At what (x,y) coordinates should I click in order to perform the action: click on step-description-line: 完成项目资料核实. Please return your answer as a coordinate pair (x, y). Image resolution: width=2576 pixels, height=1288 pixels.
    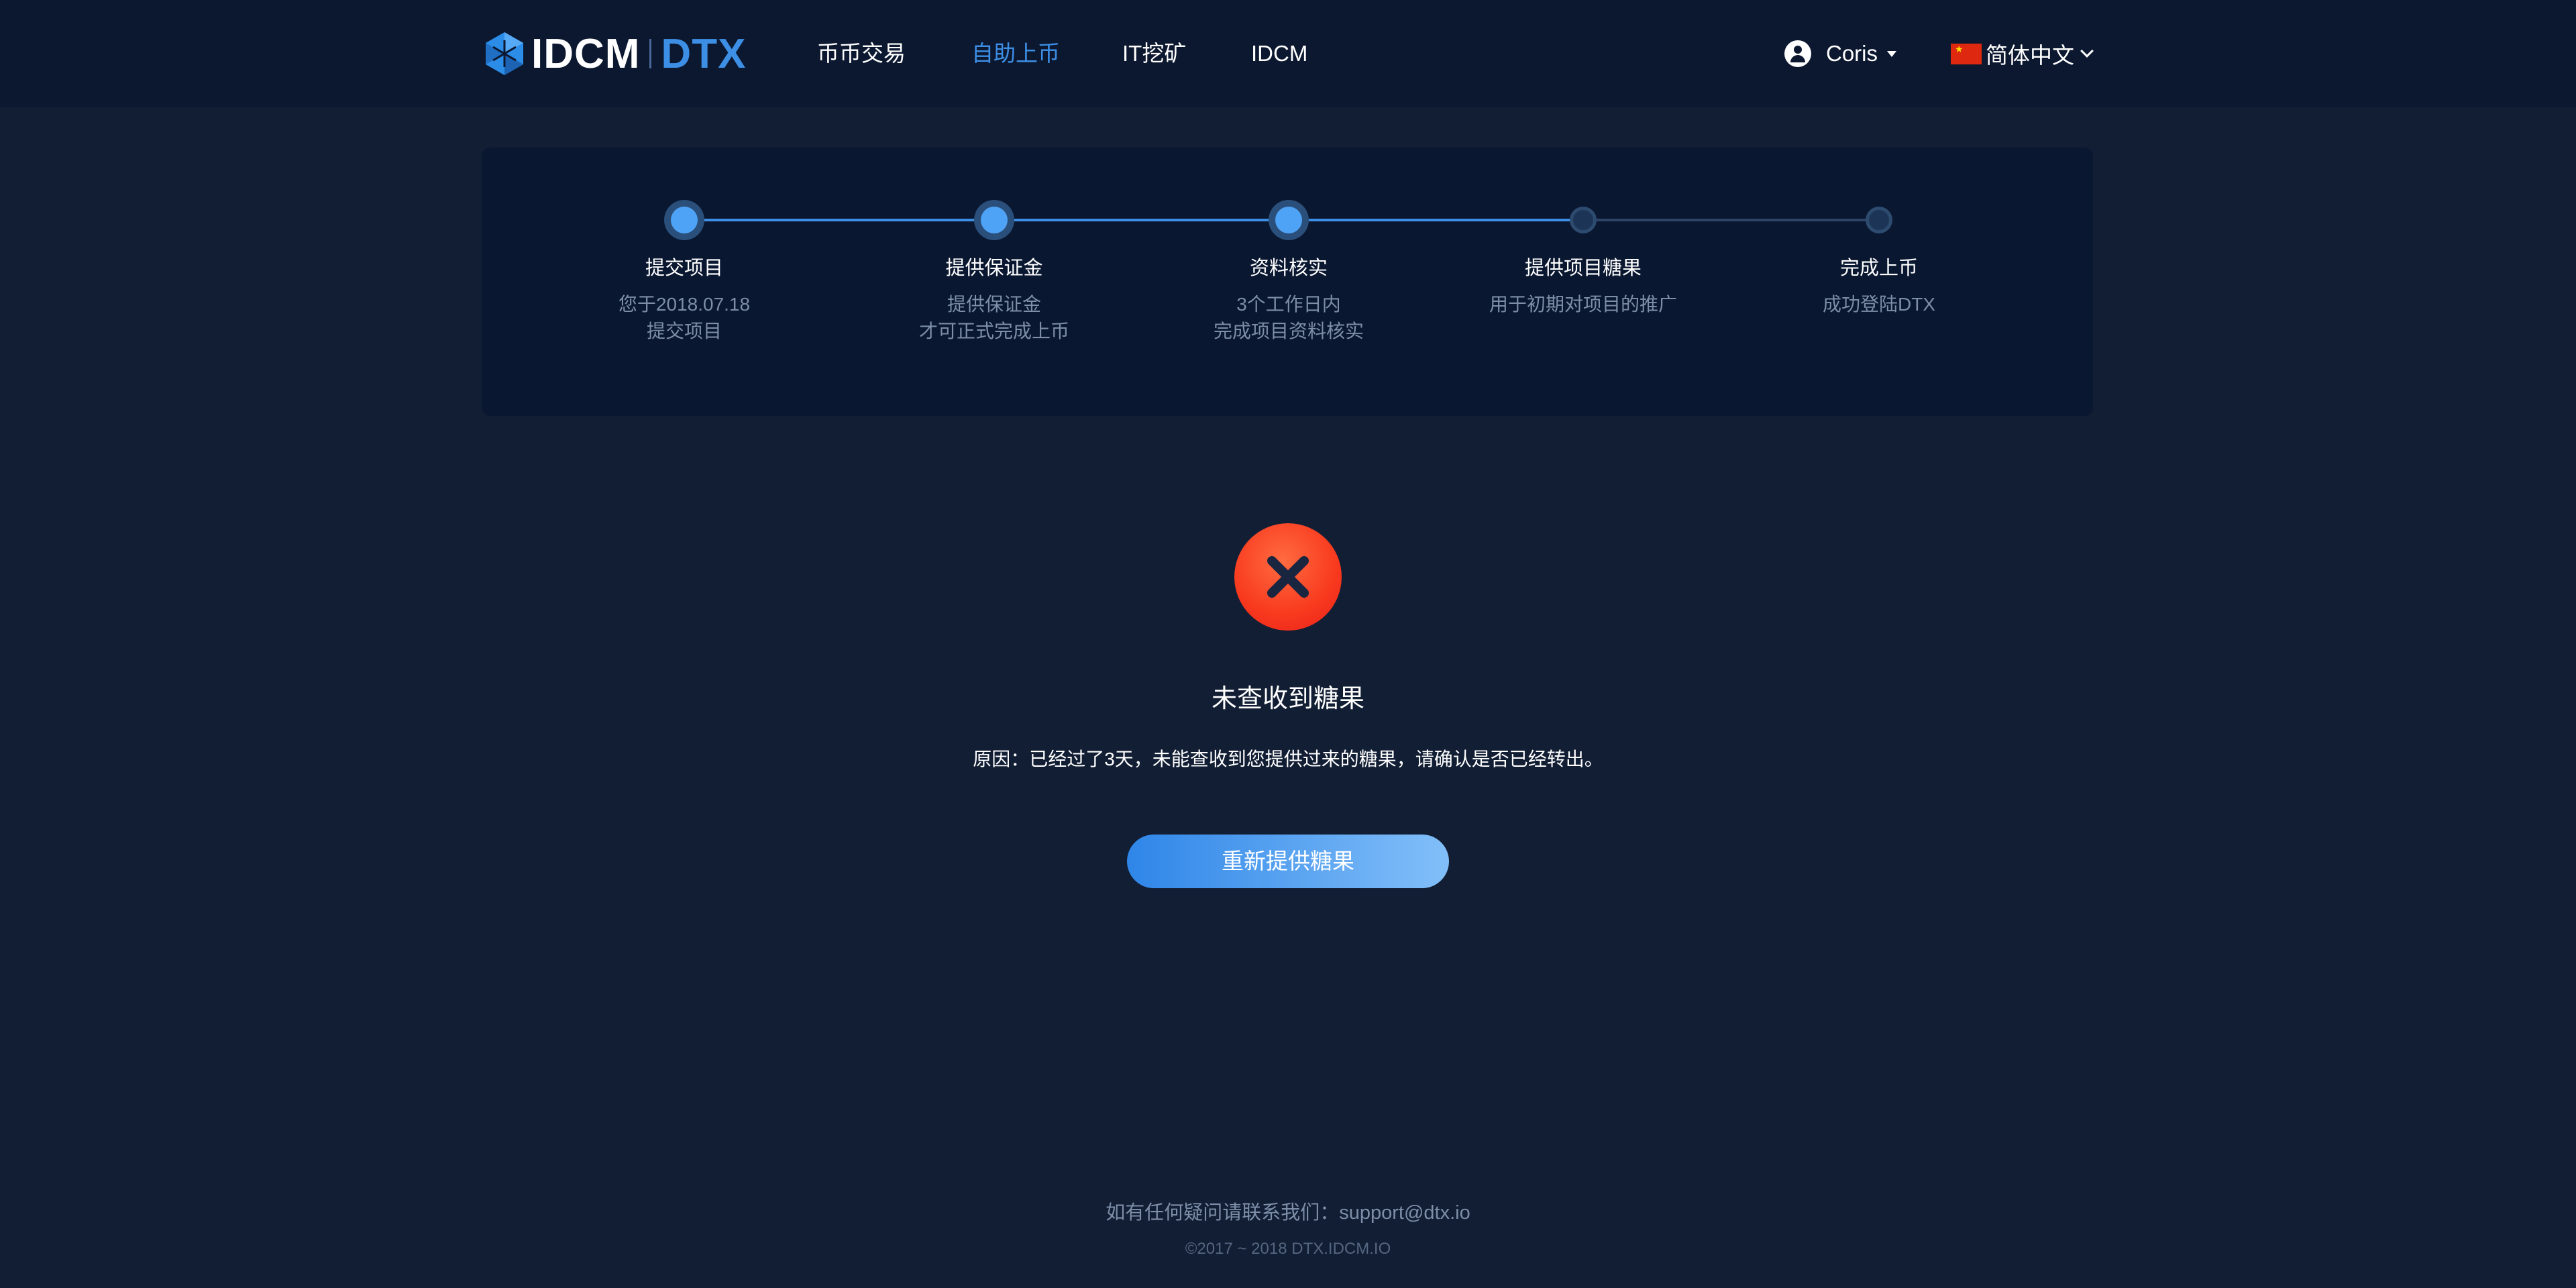
    Looking at the image, I should click on (1288, 331).